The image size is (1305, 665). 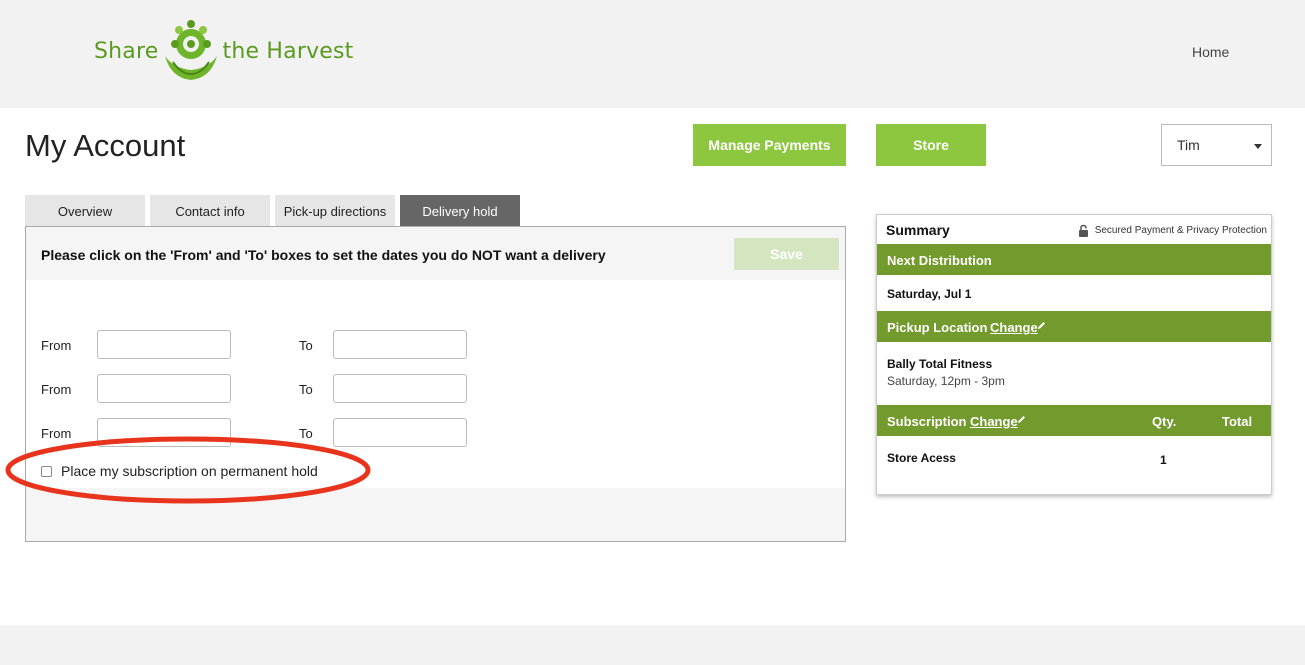 I want to click on nav-home-link: Home, so click(x=1210, y=52).